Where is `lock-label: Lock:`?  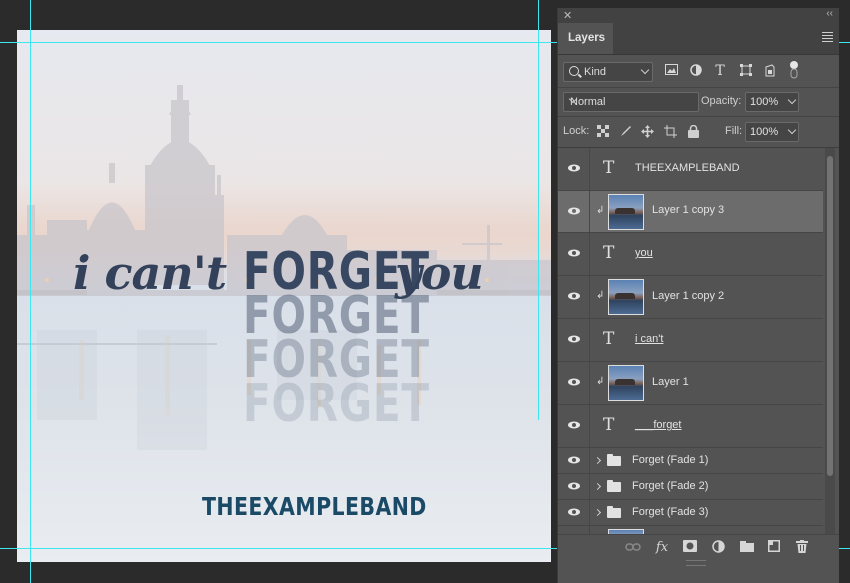 lock-label: Lock: is located at coordinates (576, 131).